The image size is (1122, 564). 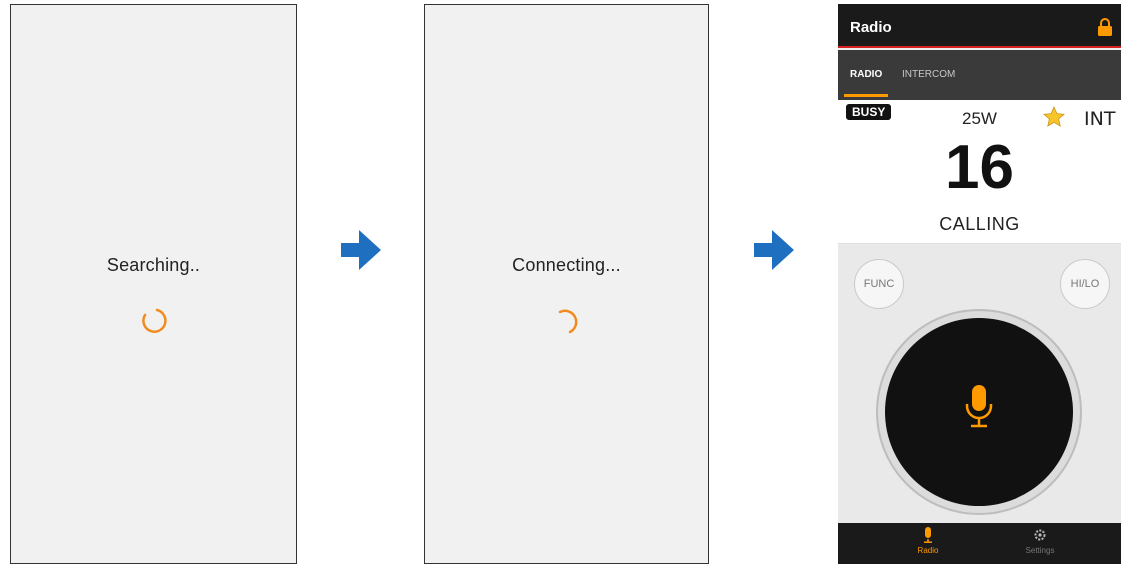 What do you see at coordinates (979, 167) in the screenshot?
I see `channel-number: 16` at bounding box center [979, 167].